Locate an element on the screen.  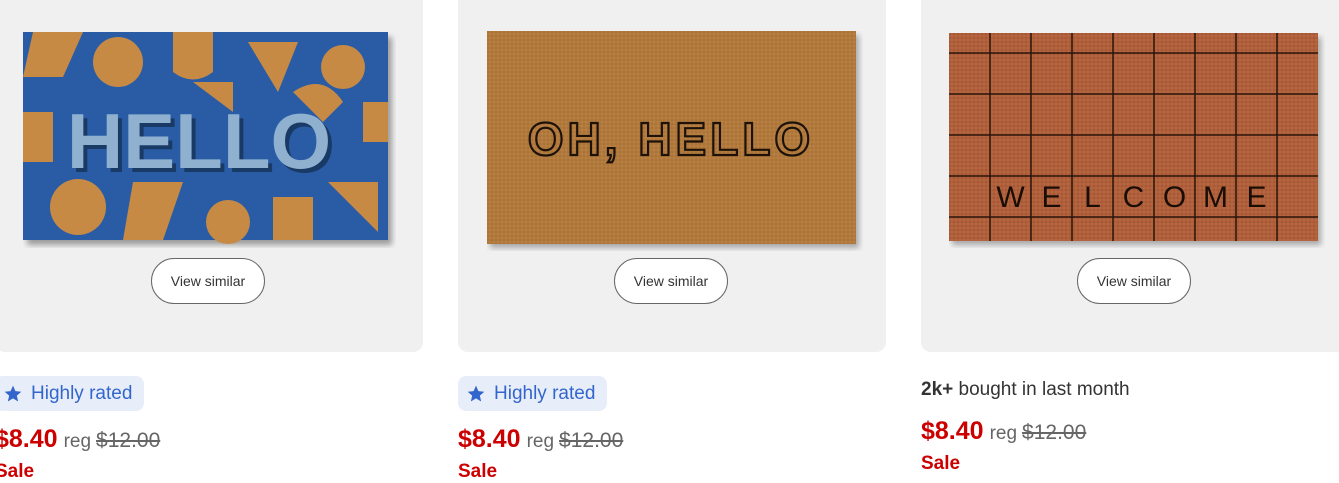
mat-letter: M is located at coordinates (1215, 197).